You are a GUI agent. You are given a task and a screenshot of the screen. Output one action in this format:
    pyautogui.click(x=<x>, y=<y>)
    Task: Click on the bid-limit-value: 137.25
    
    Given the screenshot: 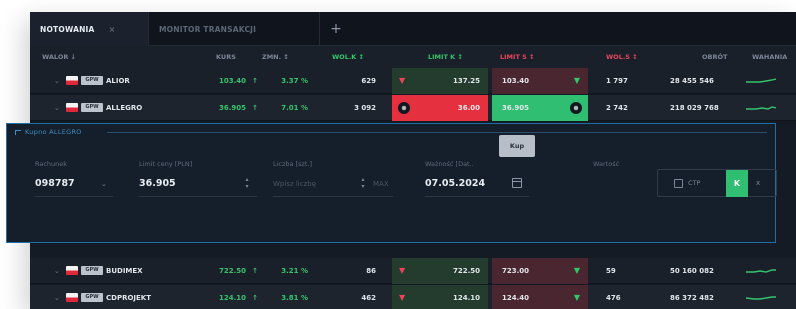 What is the action you would take?
    pyautogui.click(x=466, y=81)
    